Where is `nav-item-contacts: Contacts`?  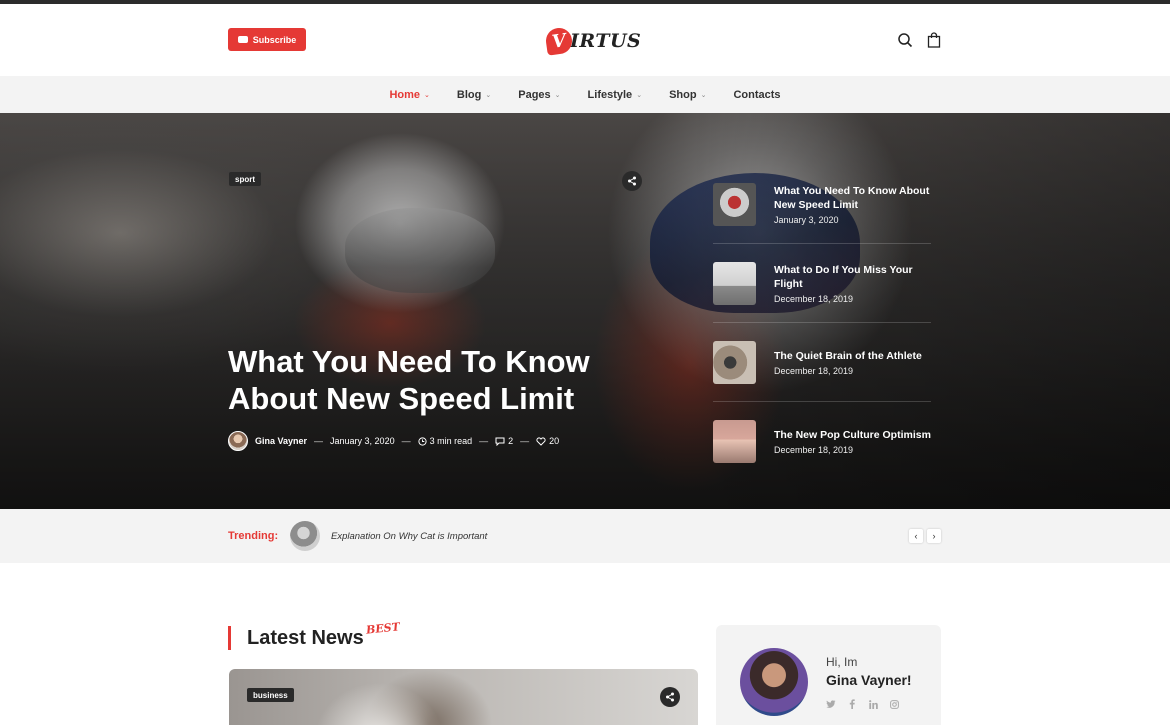 nav-item-contacts: Contacts is located at coordinates (756, 95).